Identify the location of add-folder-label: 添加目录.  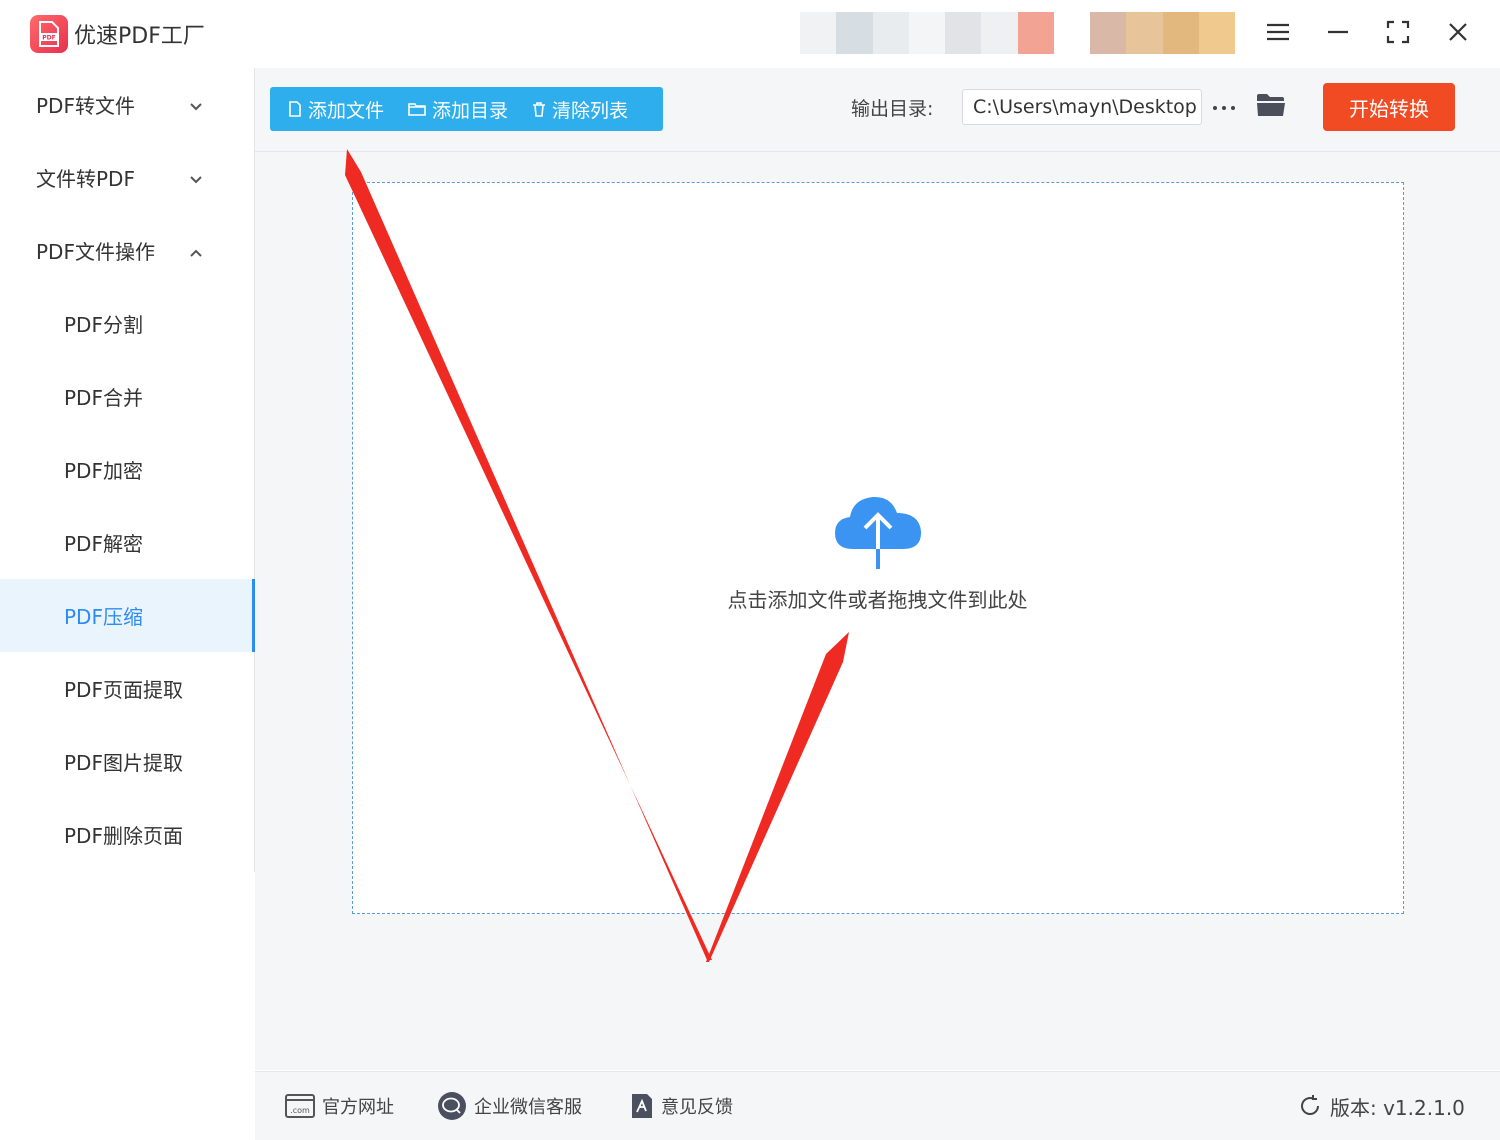
(470, 110).